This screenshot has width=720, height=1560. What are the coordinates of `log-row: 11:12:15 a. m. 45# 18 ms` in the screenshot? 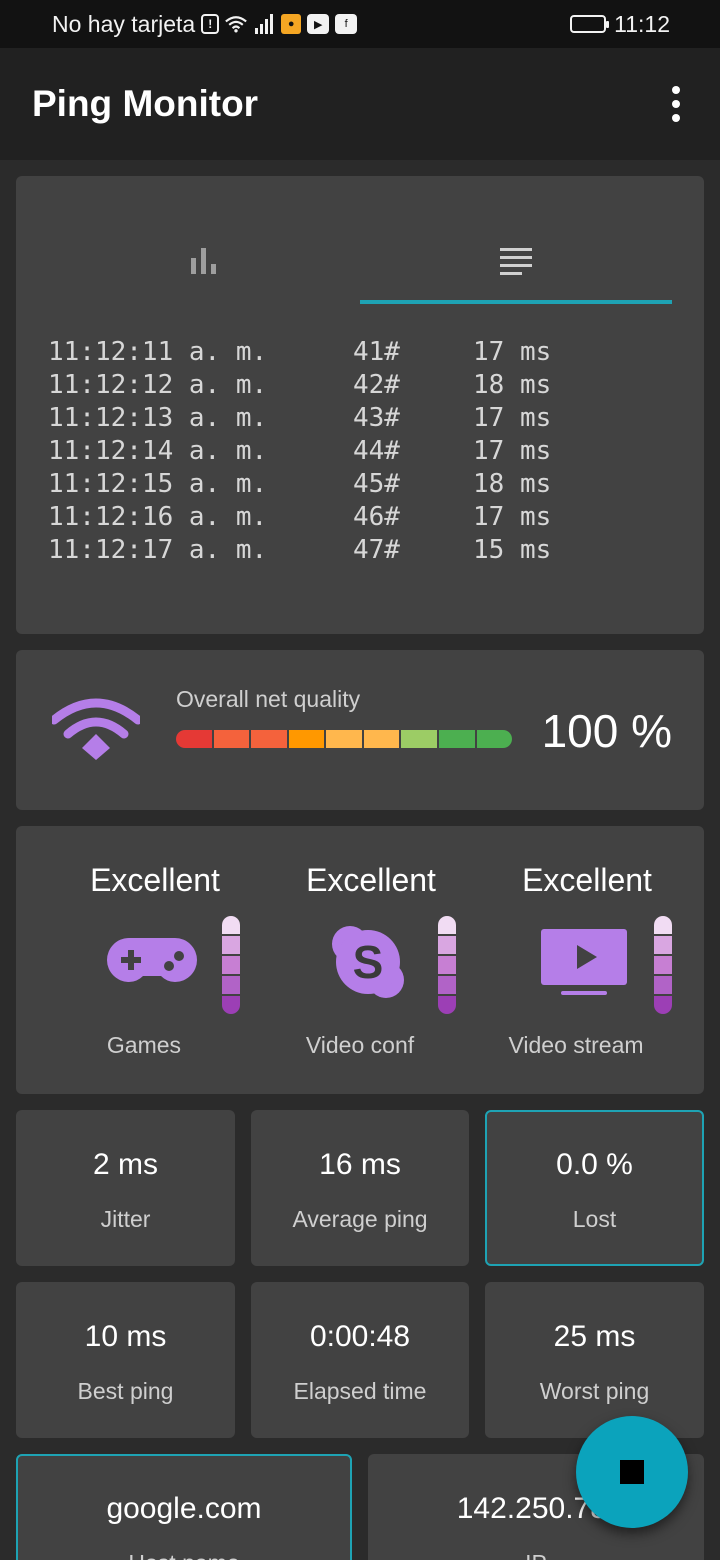 It's located at (299, 484).